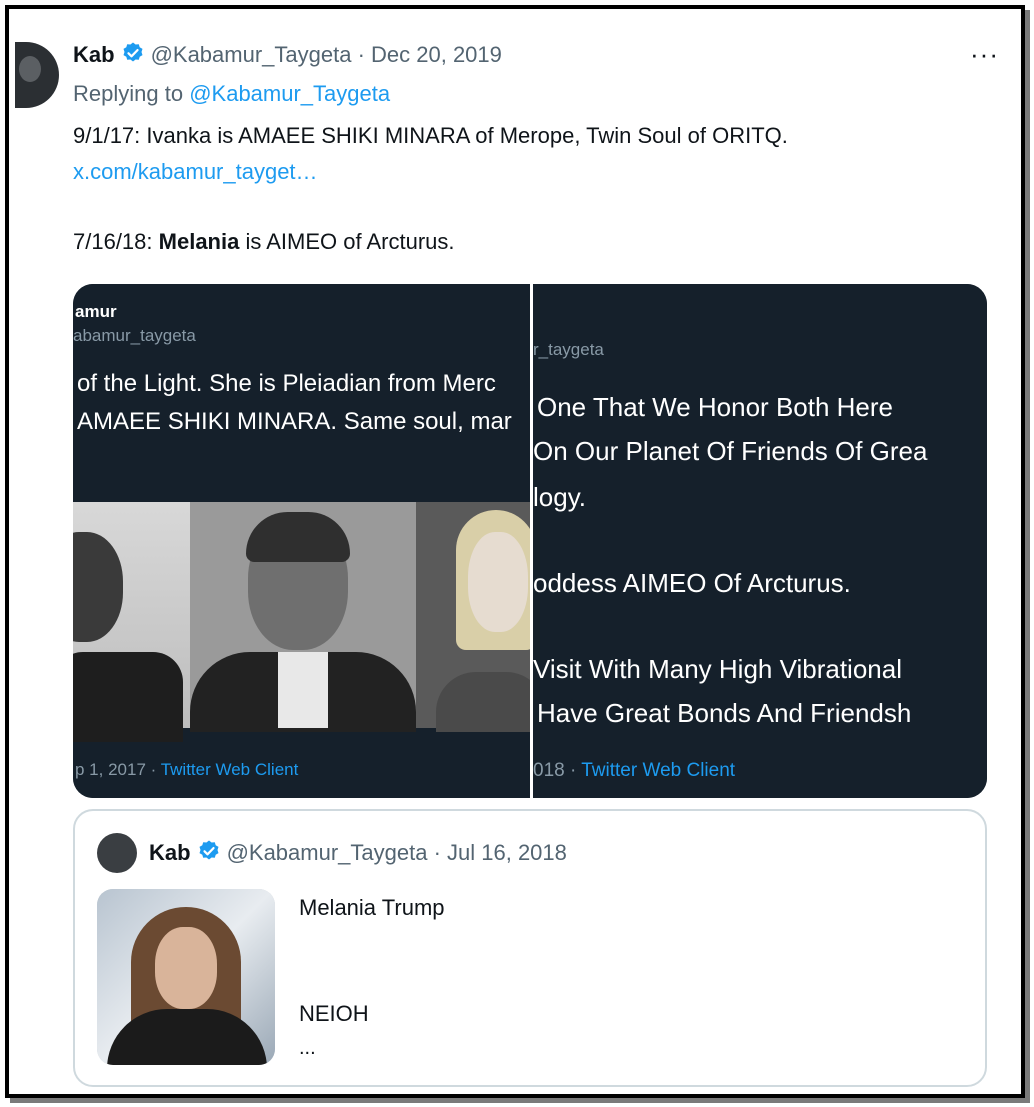  What do you see at coordinates (715, 407) in the screenshot?
I see `shot-text-line: One That We Honor Both Here` at bounding box center [715, 407].